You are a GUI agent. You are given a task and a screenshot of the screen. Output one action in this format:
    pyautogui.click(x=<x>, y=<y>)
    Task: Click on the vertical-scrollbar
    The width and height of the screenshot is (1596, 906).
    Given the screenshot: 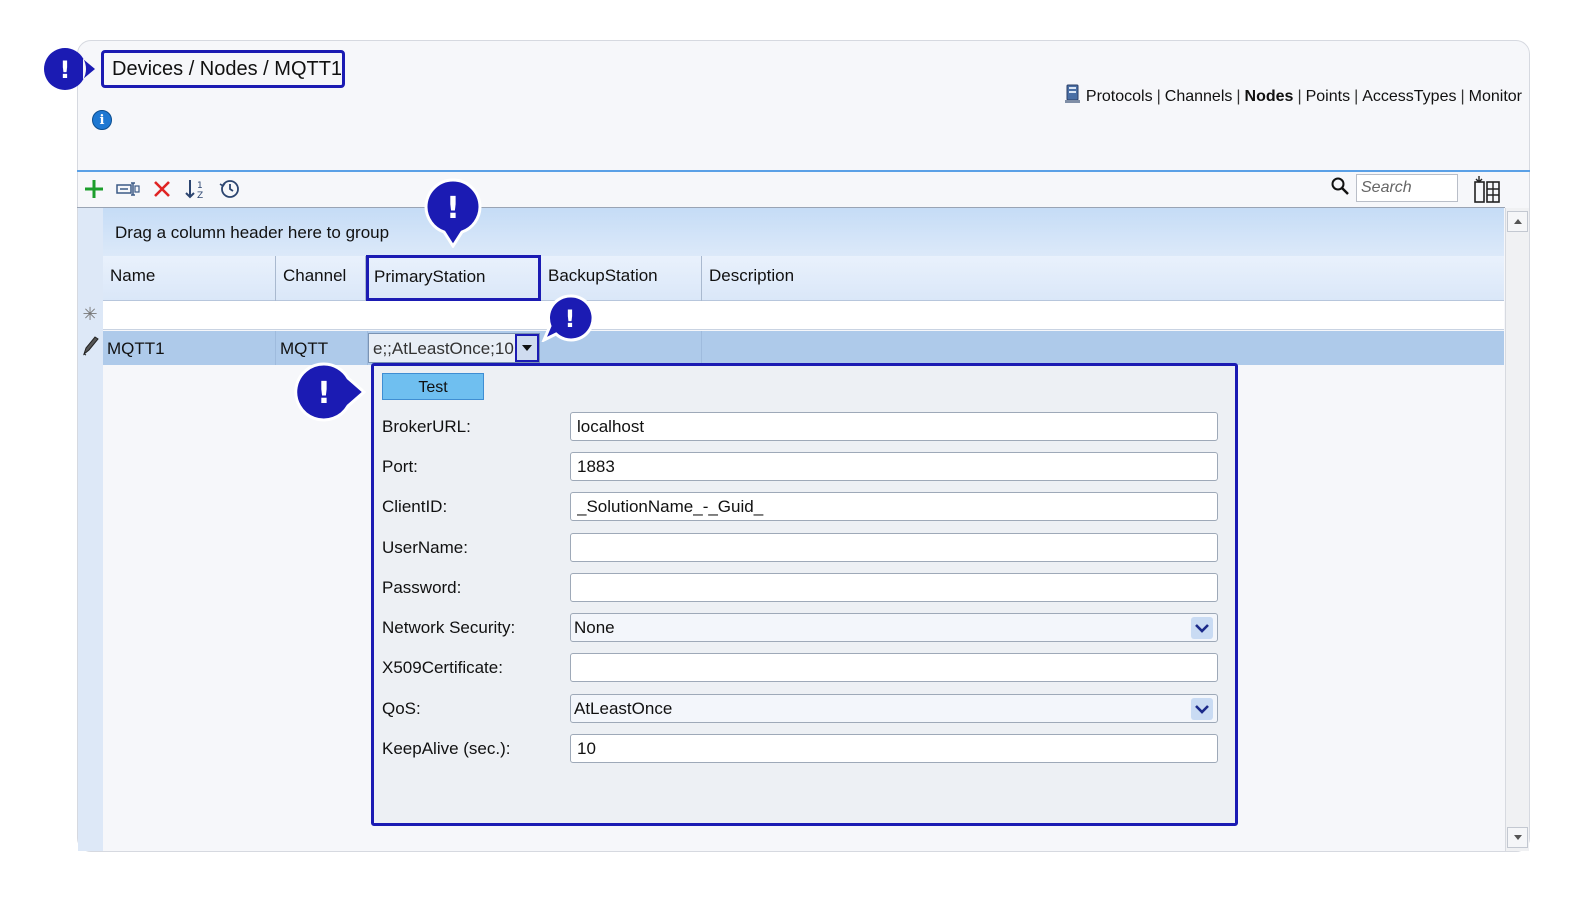 What is the action you would take?
    pyautogui.click(x=1517, y=529)
    